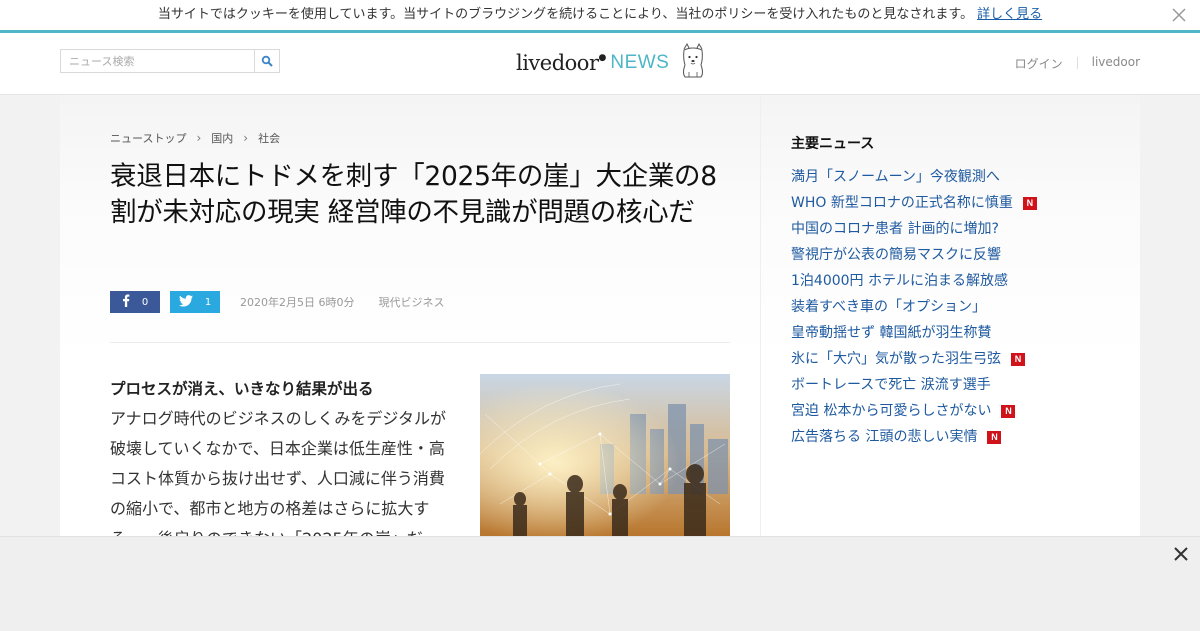 The width and height of the screenshot is (1200, 631). I want to click on news-item: ボートレースで死亡 涙流す選手, so click(914, 385).